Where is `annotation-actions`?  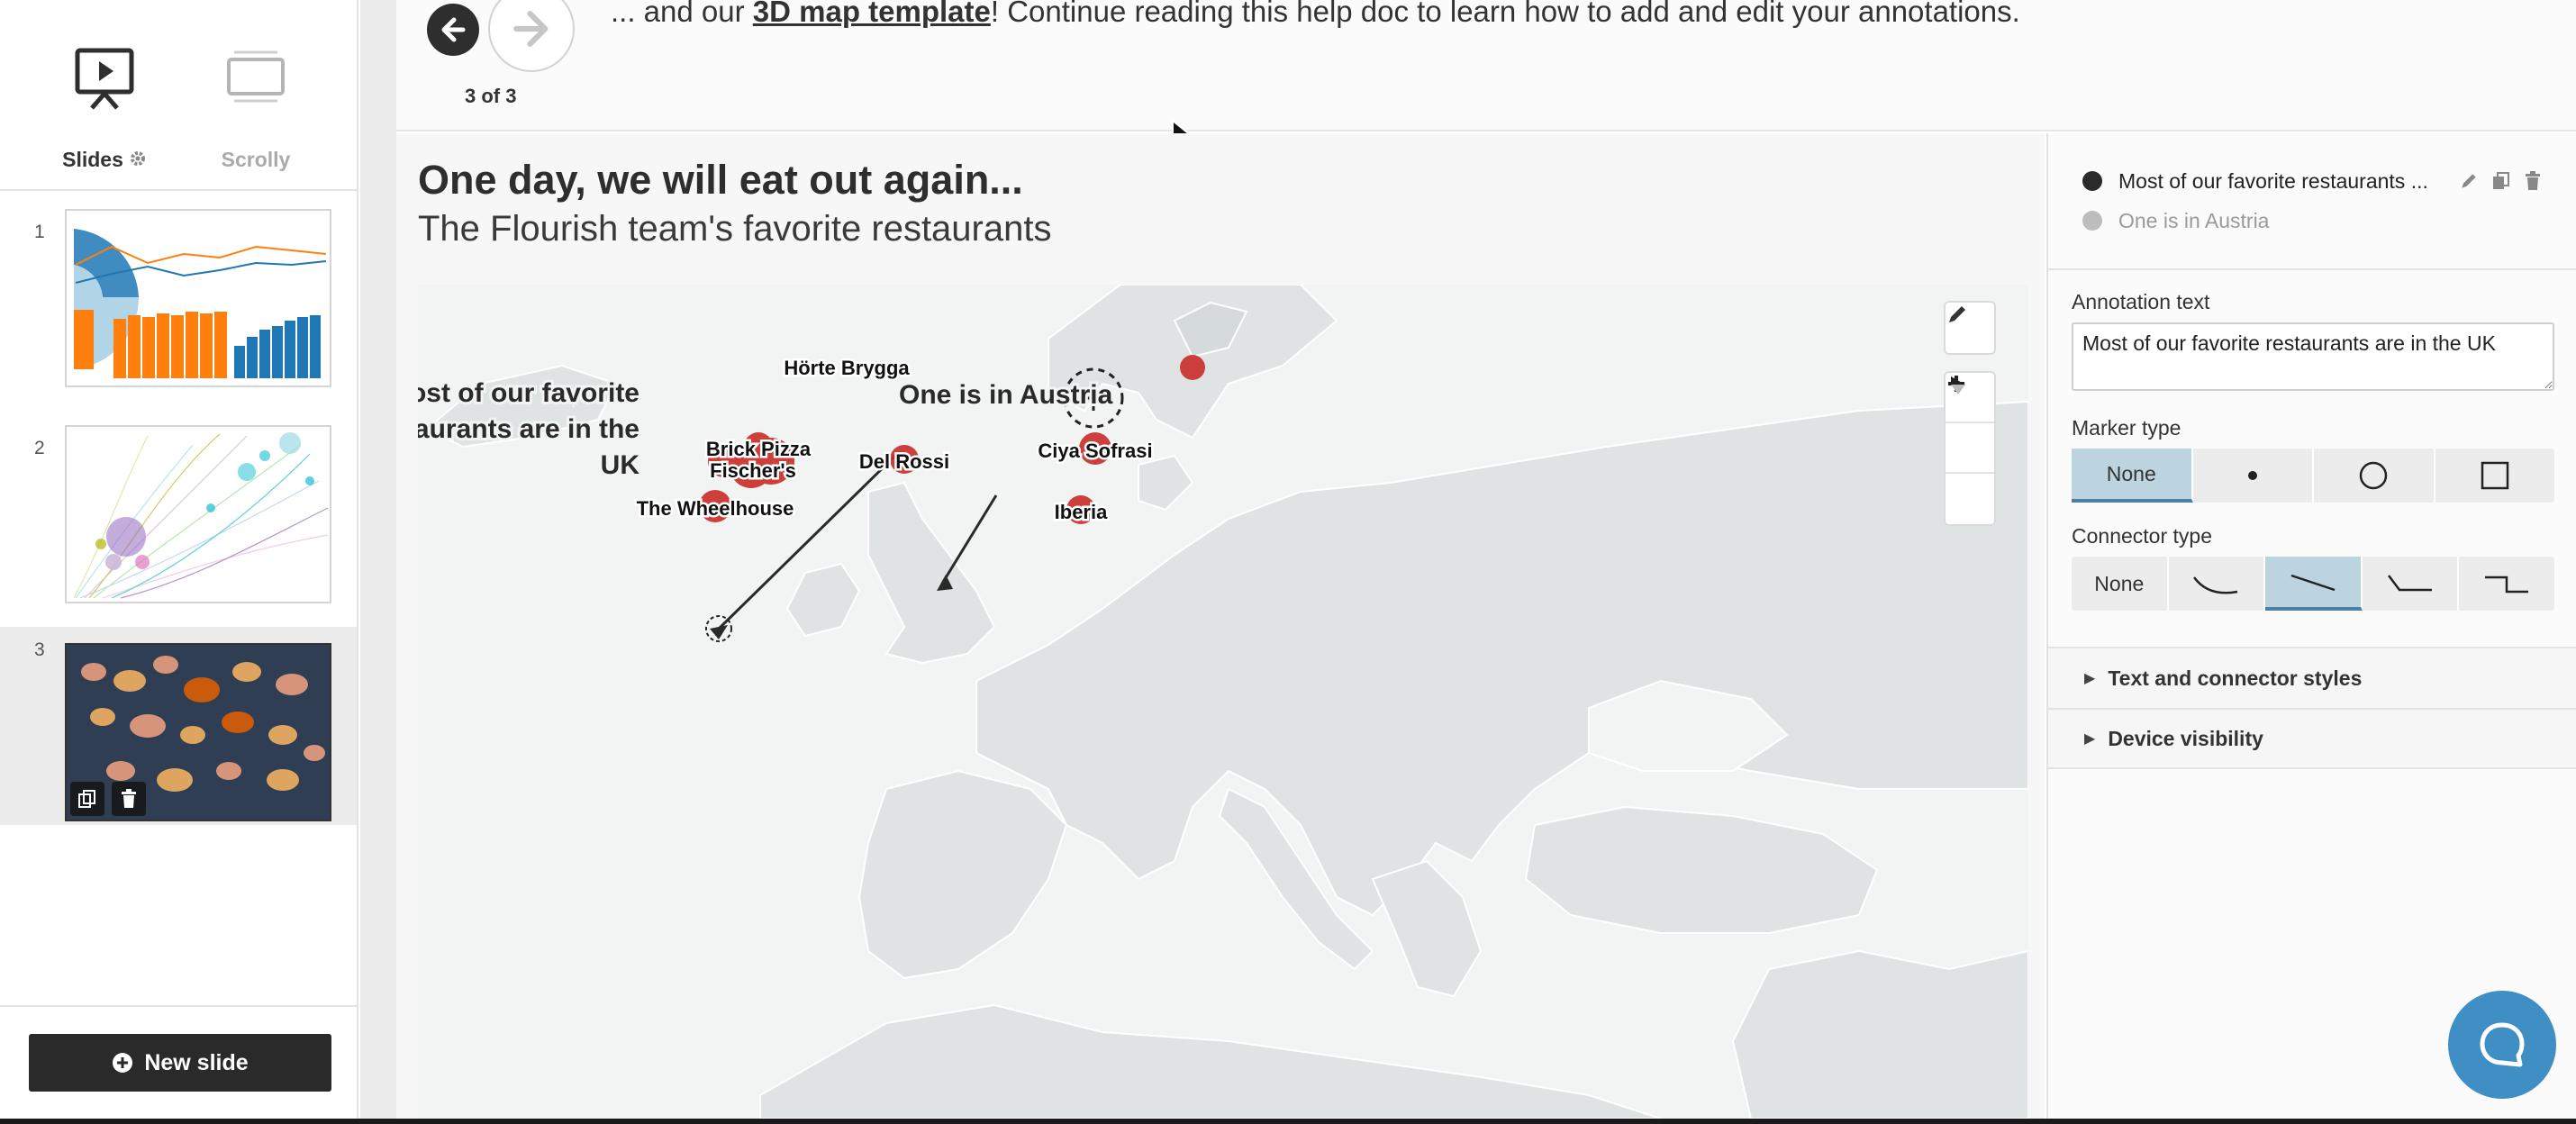 annotation-actions is located at coordinates (2500, 183).